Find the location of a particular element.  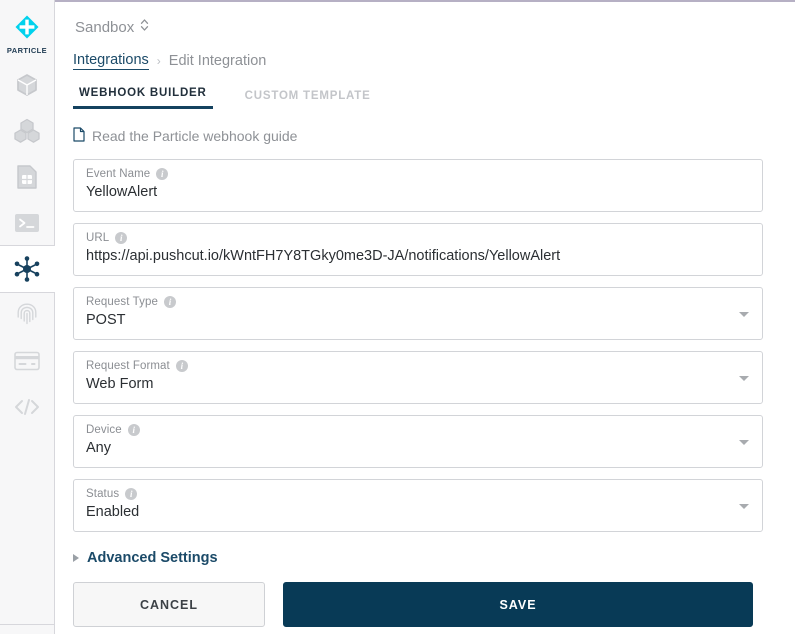

sidebar-item-console is located at coordinates (27, 223).